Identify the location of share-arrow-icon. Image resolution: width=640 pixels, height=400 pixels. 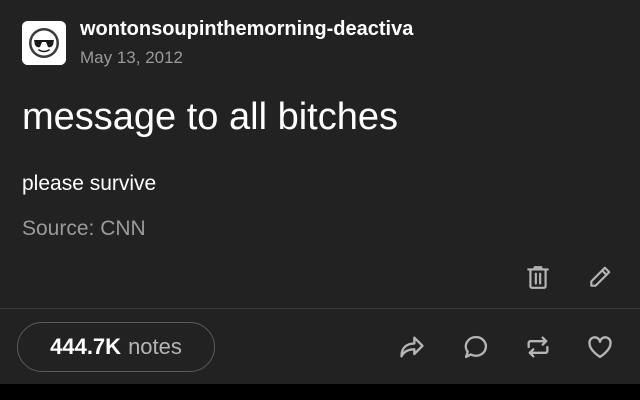
(412, 347).